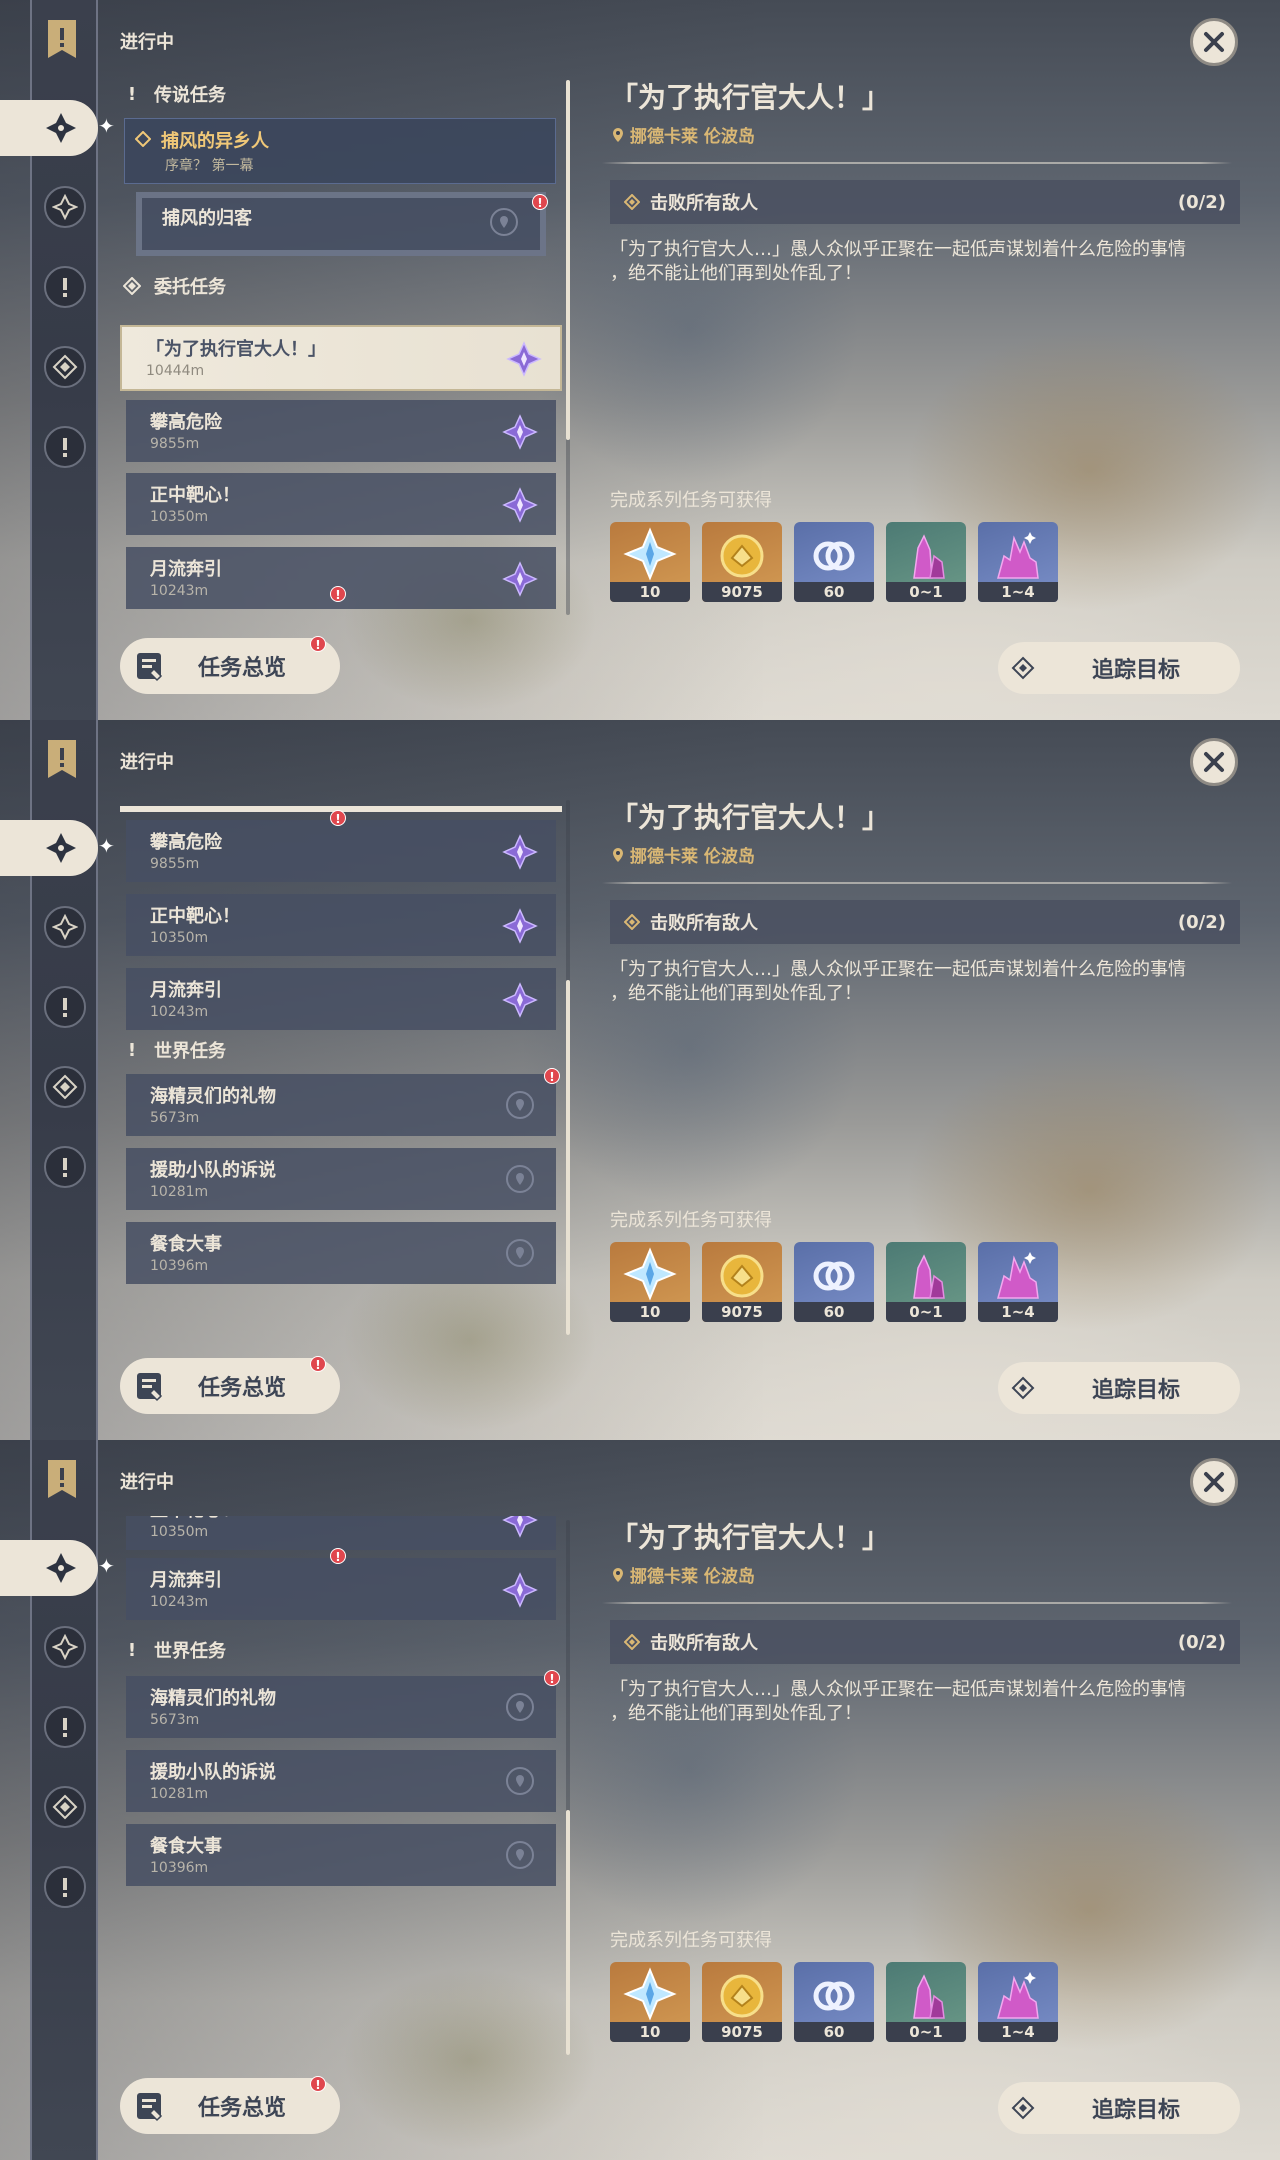 Image resolution: width=1280 pixels, height=2160 pixels. I want to click on objective-diamond-icon, so click(632, 202).